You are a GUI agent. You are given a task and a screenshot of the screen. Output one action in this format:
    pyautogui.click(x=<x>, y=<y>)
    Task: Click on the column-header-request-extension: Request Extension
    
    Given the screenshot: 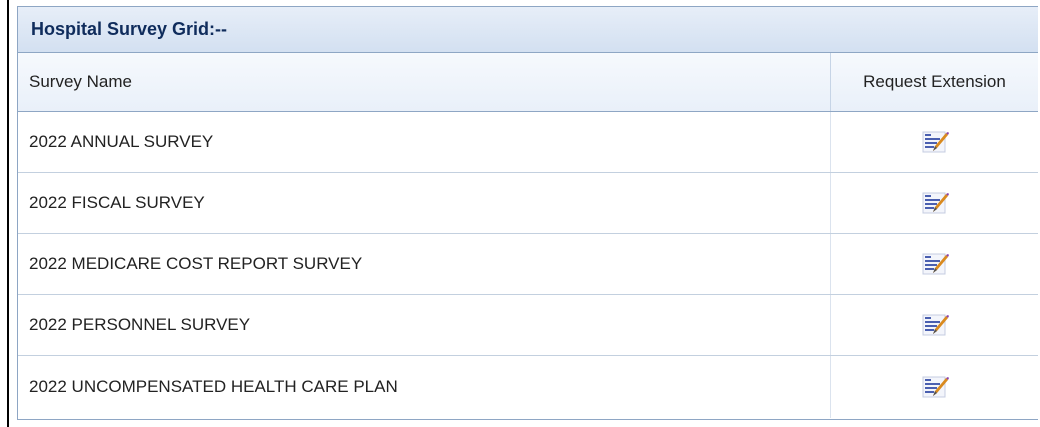 What is the action you would take?
    pyautogui.click(x=934, y=82)
    